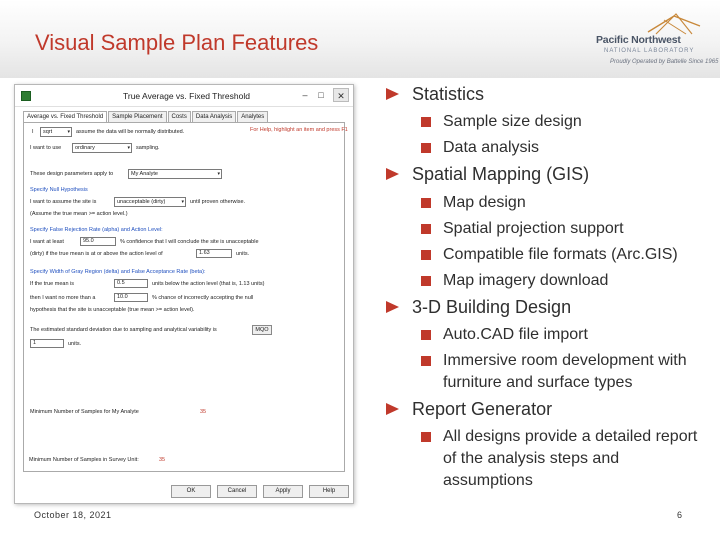 The width and height of the screenshot is (720, 540). Describe the element at coordinates (56, 132) in the screenshot. I see `assume-select: sqrt ▾` at that location.